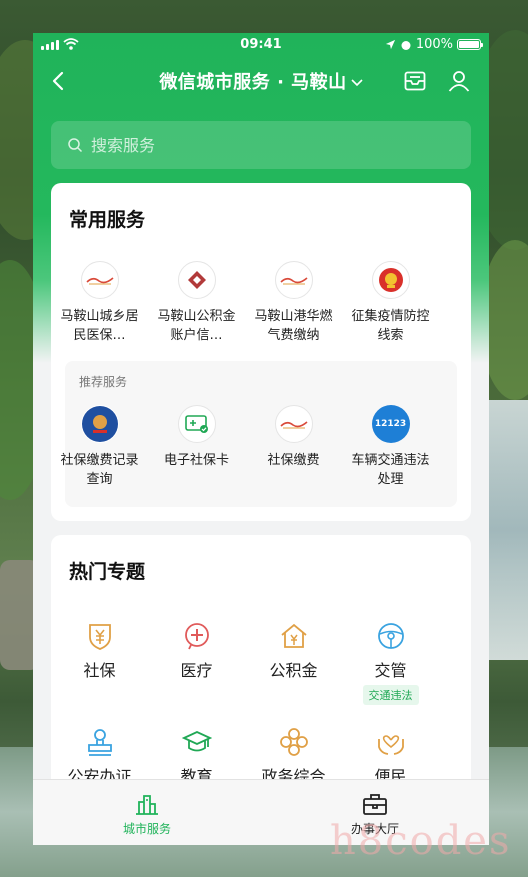  What do you see at coordinates (261, 45) in the screenshot?
I see `status-bar: 09:41 100%` at bounding box center [261, 45].